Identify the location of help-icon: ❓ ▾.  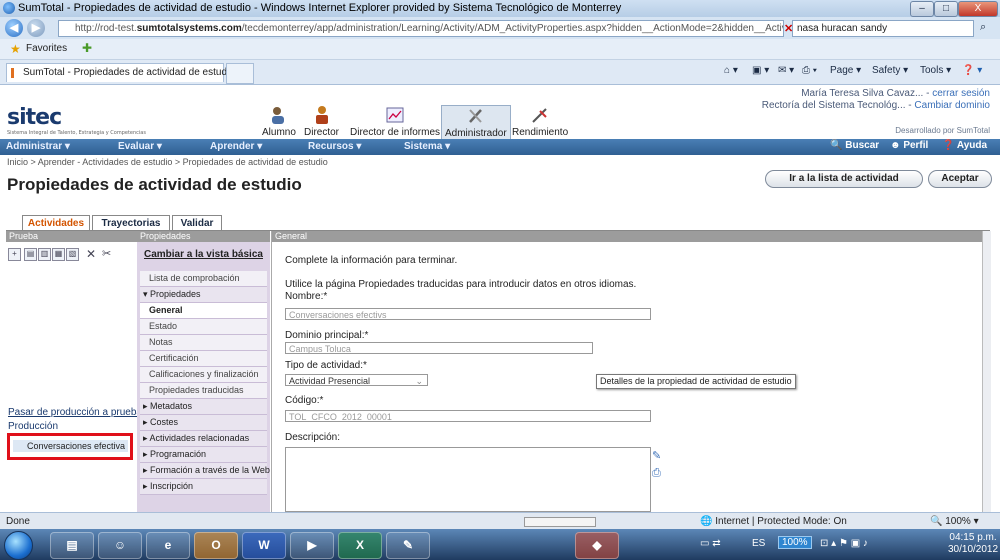
(972, 70).